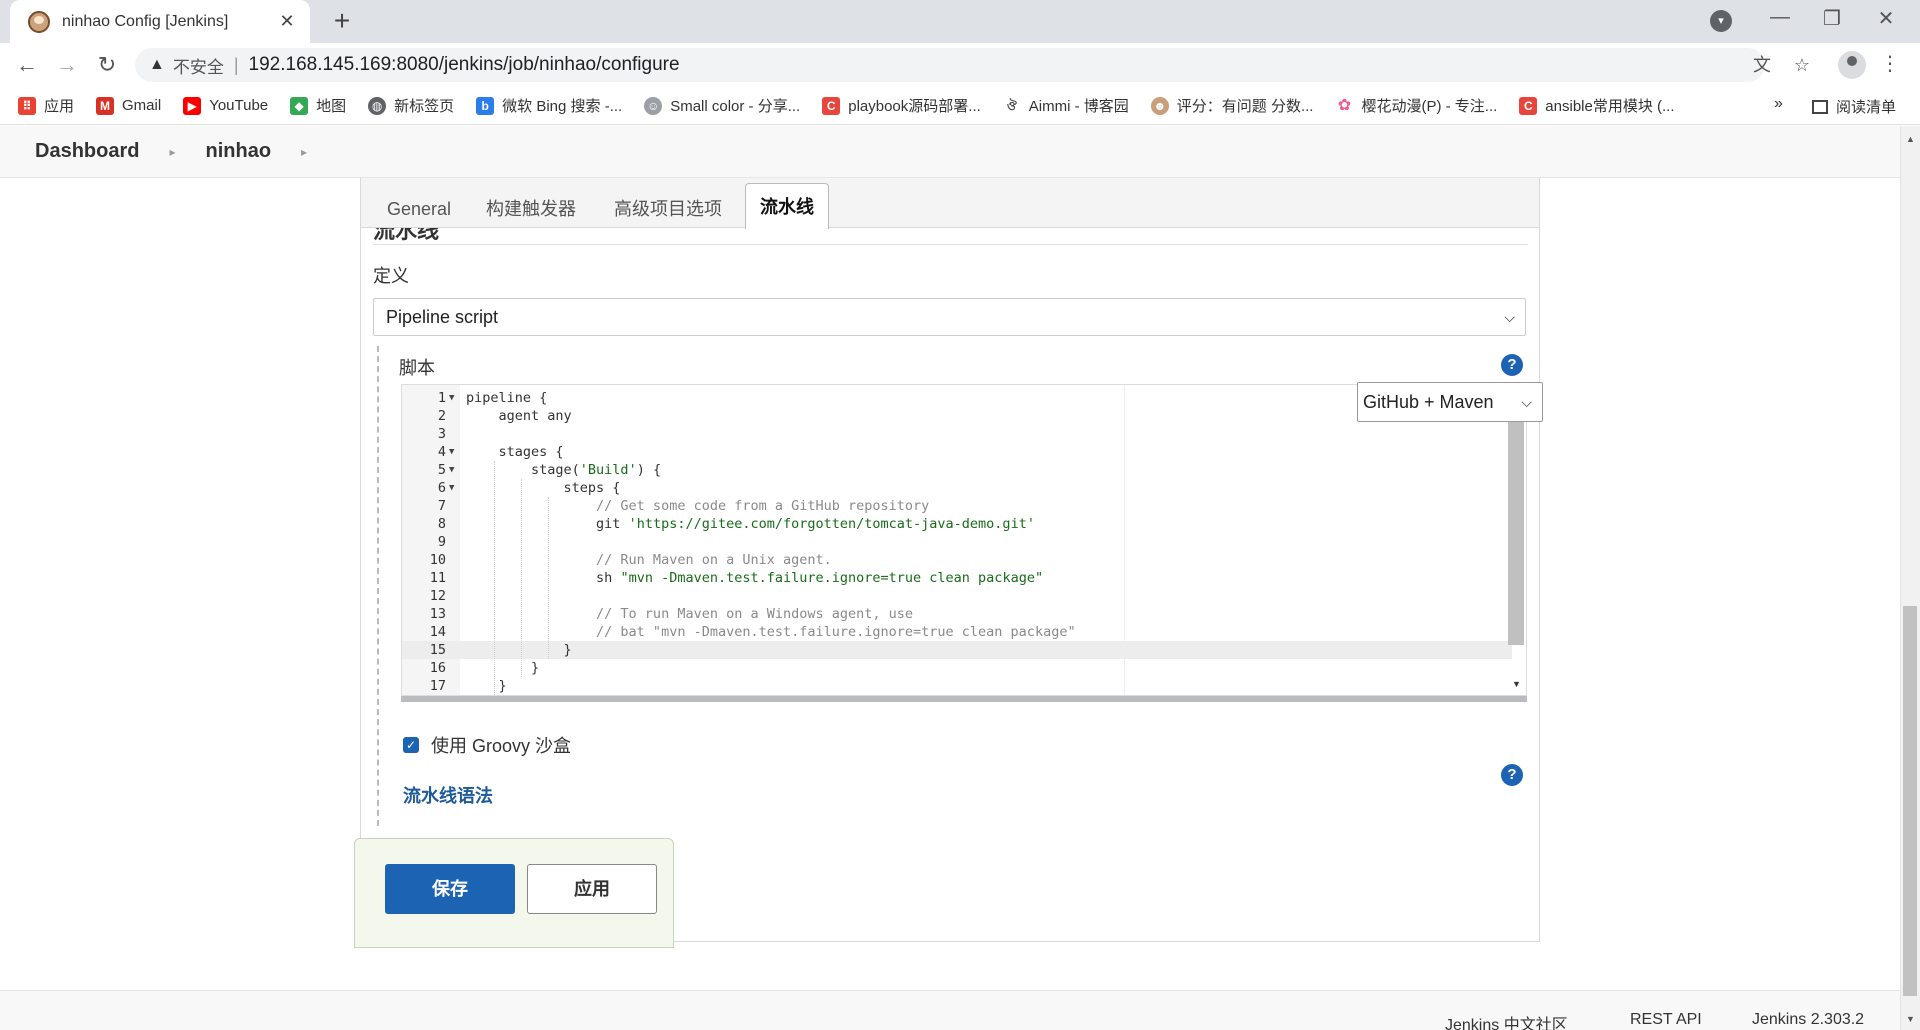 The image size is (1920, 1030). What do you see at coordinates (957, 470) in the screenshot?
I see `code-line: 5 ▼ stage('Build') {` at bounding box center [957, 470].